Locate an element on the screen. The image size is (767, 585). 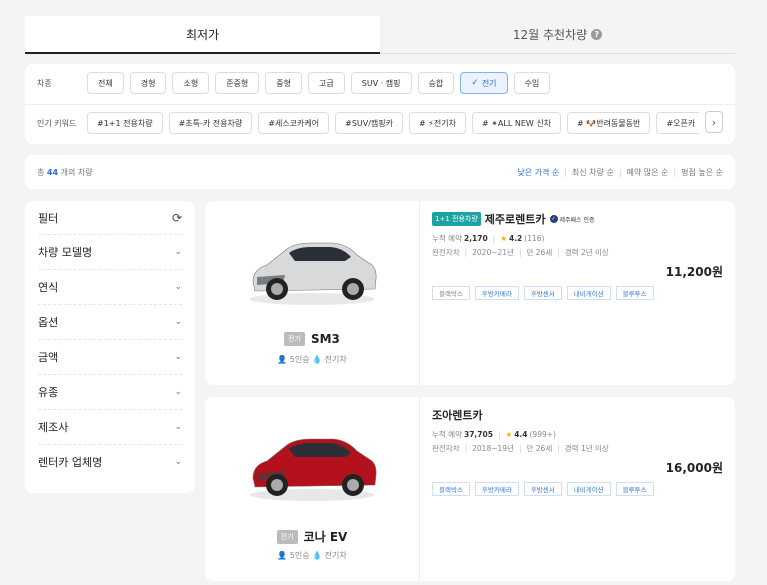
person-icon: 👤 is located at coordinates (283, 555).